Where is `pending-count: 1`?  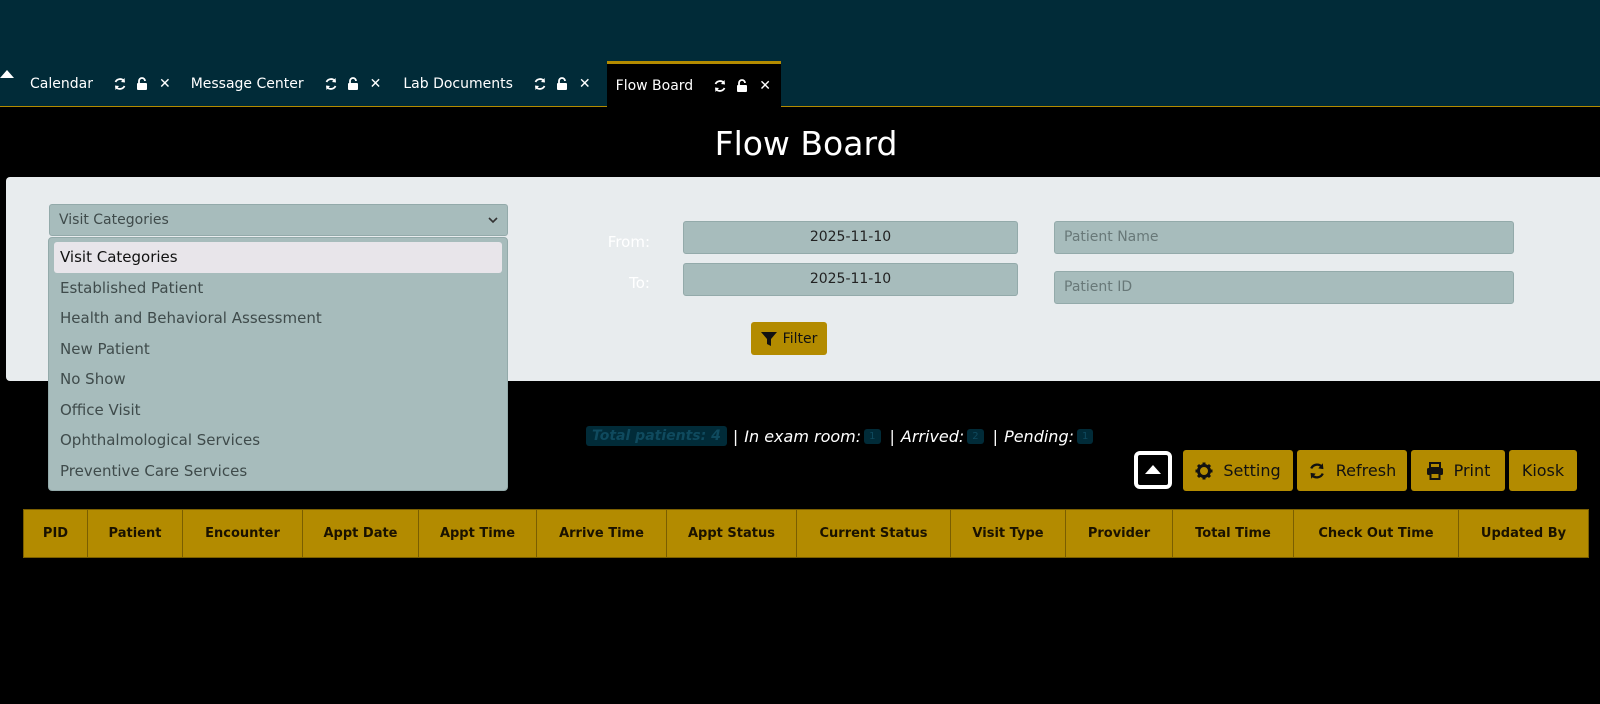
pending-count: 1 is located at coordinates (1085, 436).